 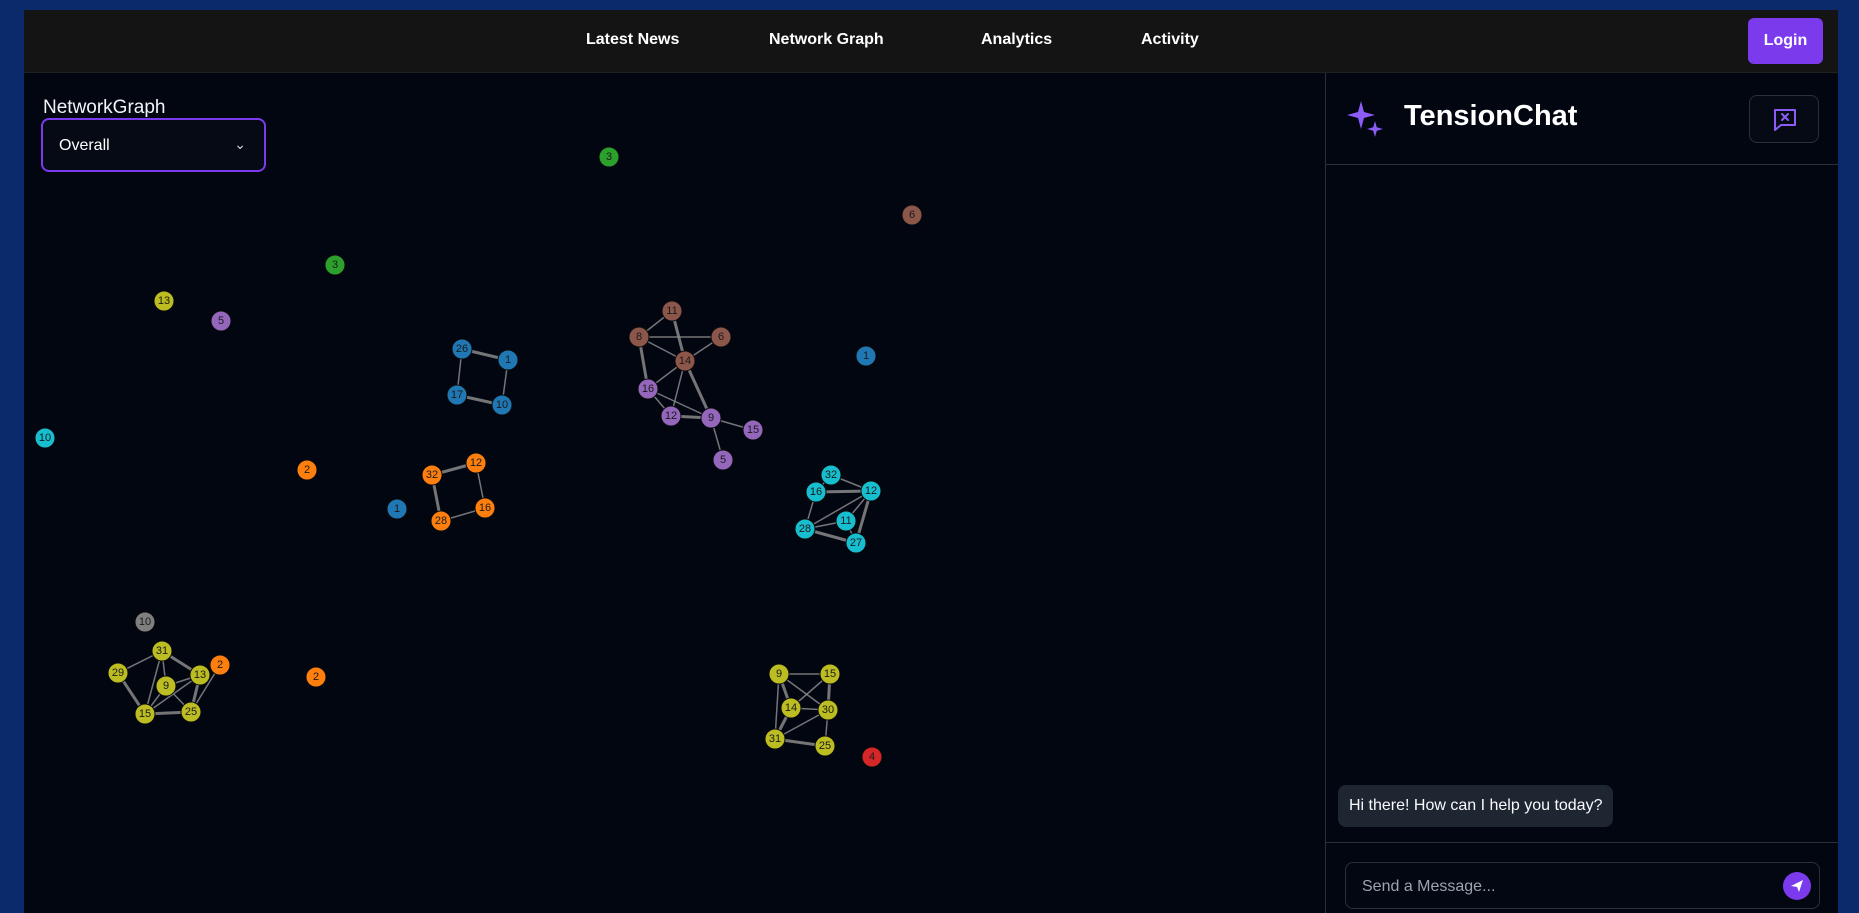 What do you see at coordinates (872, 757) in the screenshot?
I see `graph-node: 4` at bounding box center [872, 757].